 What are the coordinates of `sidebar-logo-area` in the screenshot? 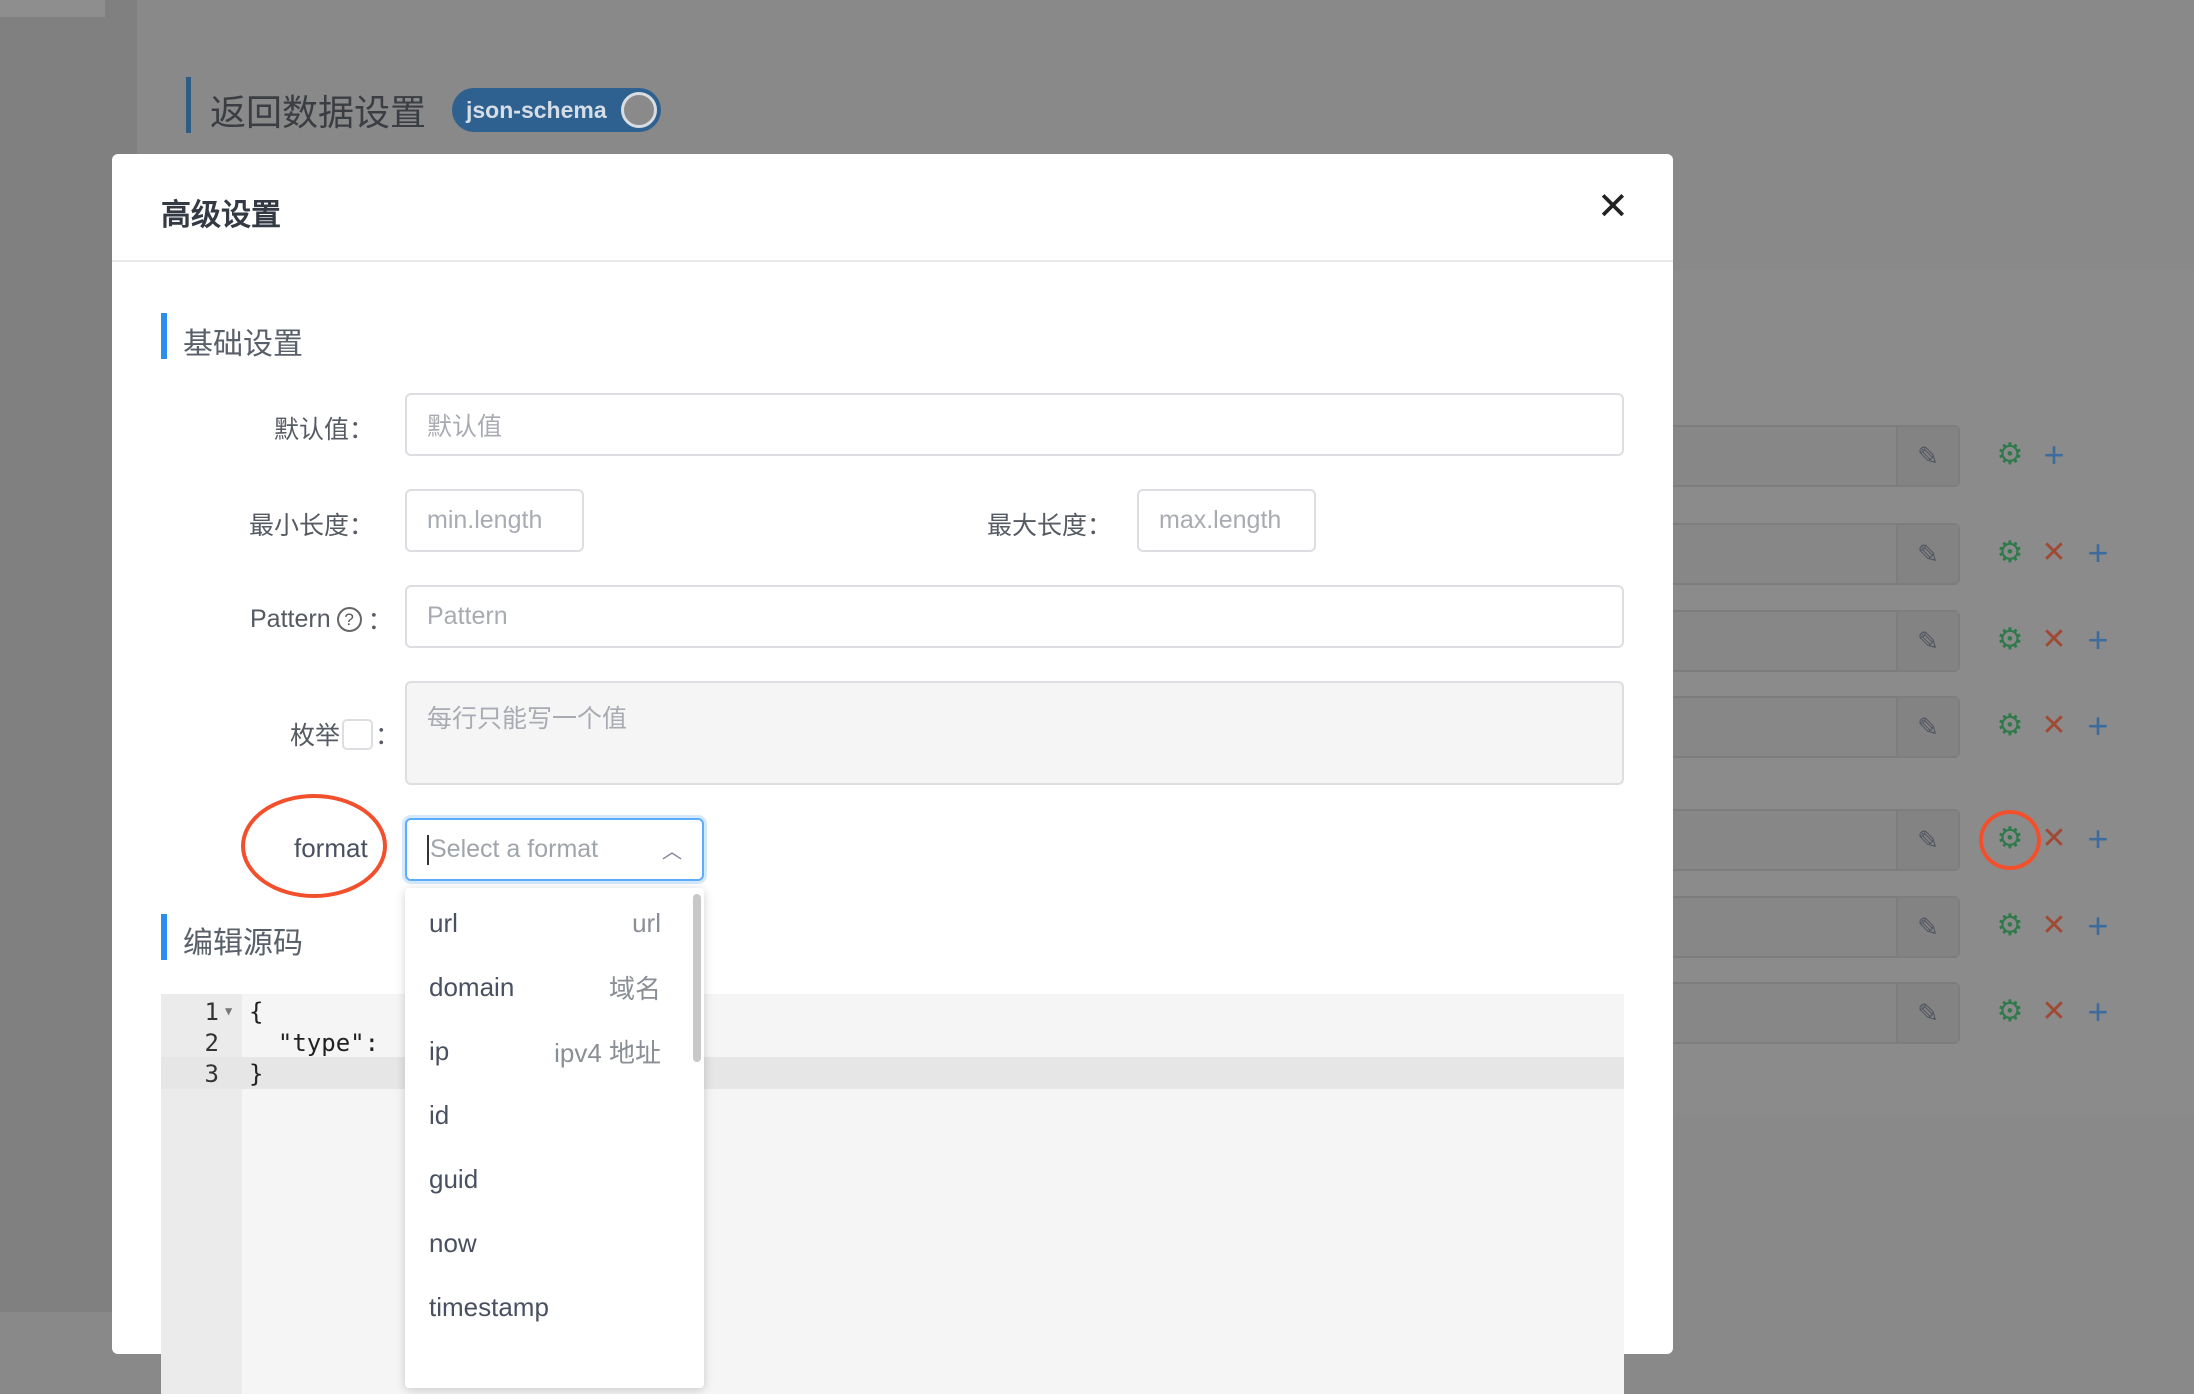 It's located at (52, 8).